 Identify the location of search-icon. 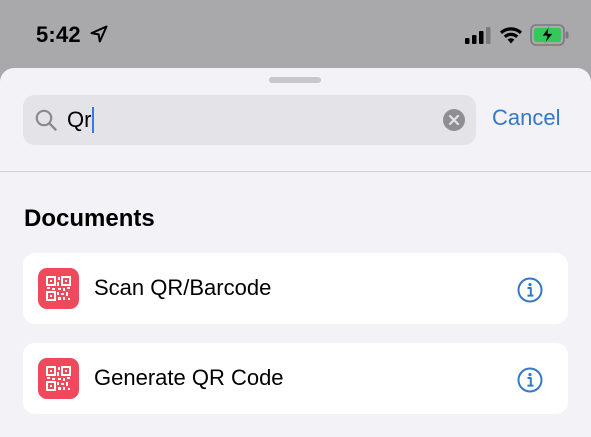
(46, 120).